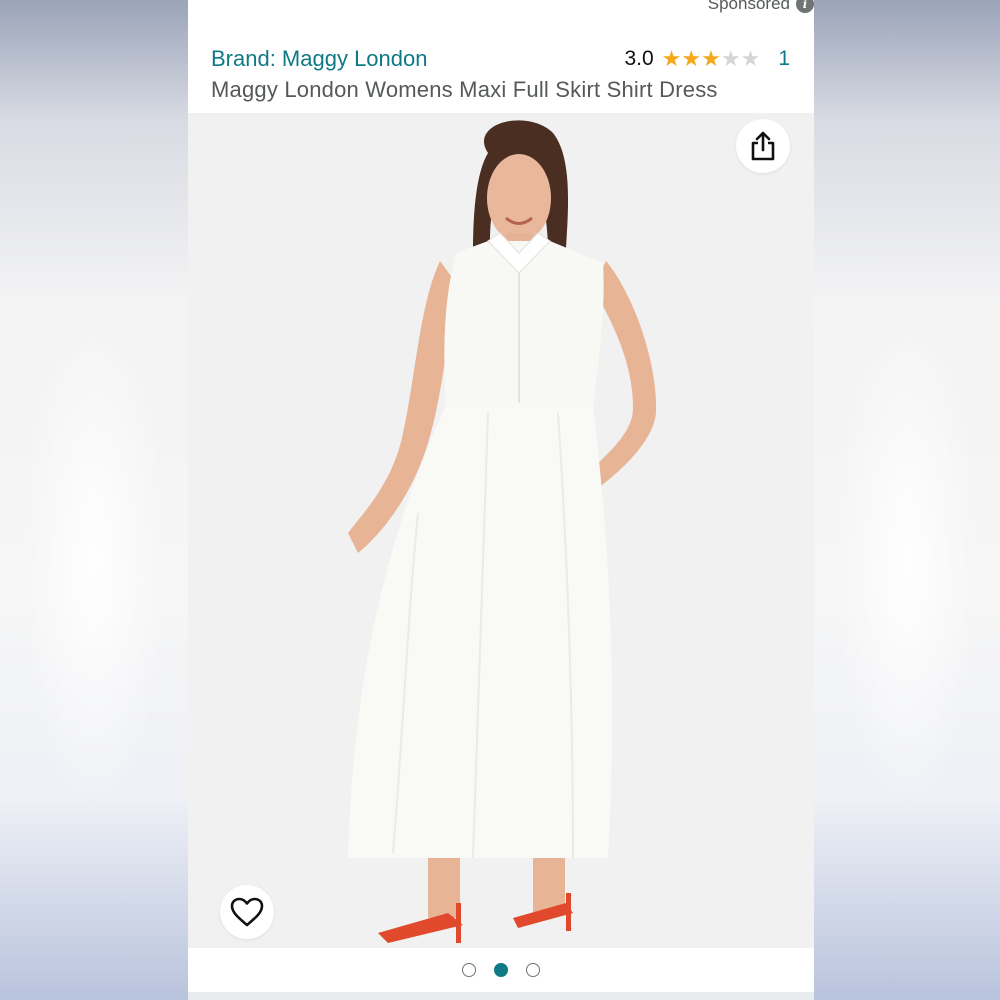  Describe the element at coordinates (639, 58) in the screenshot. I see `rating-value: 3.0` at that location.